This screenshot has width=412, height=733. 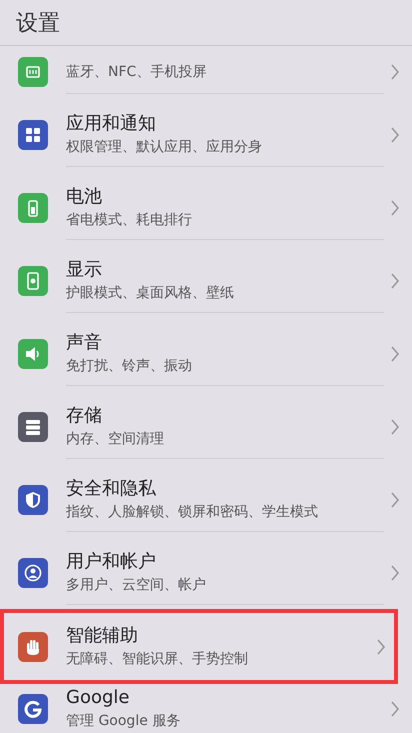 I want to click on settings-item: 电池 省电模式、耗电排行, so click(x=206, y=207).